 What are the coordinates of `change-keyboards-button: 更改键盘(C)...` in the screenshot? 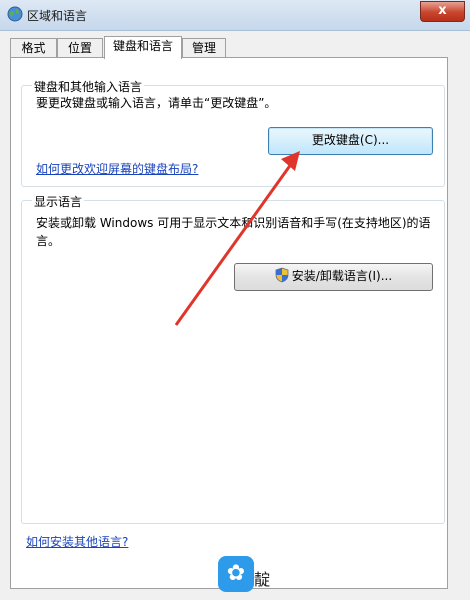 It's located at (350, 141).